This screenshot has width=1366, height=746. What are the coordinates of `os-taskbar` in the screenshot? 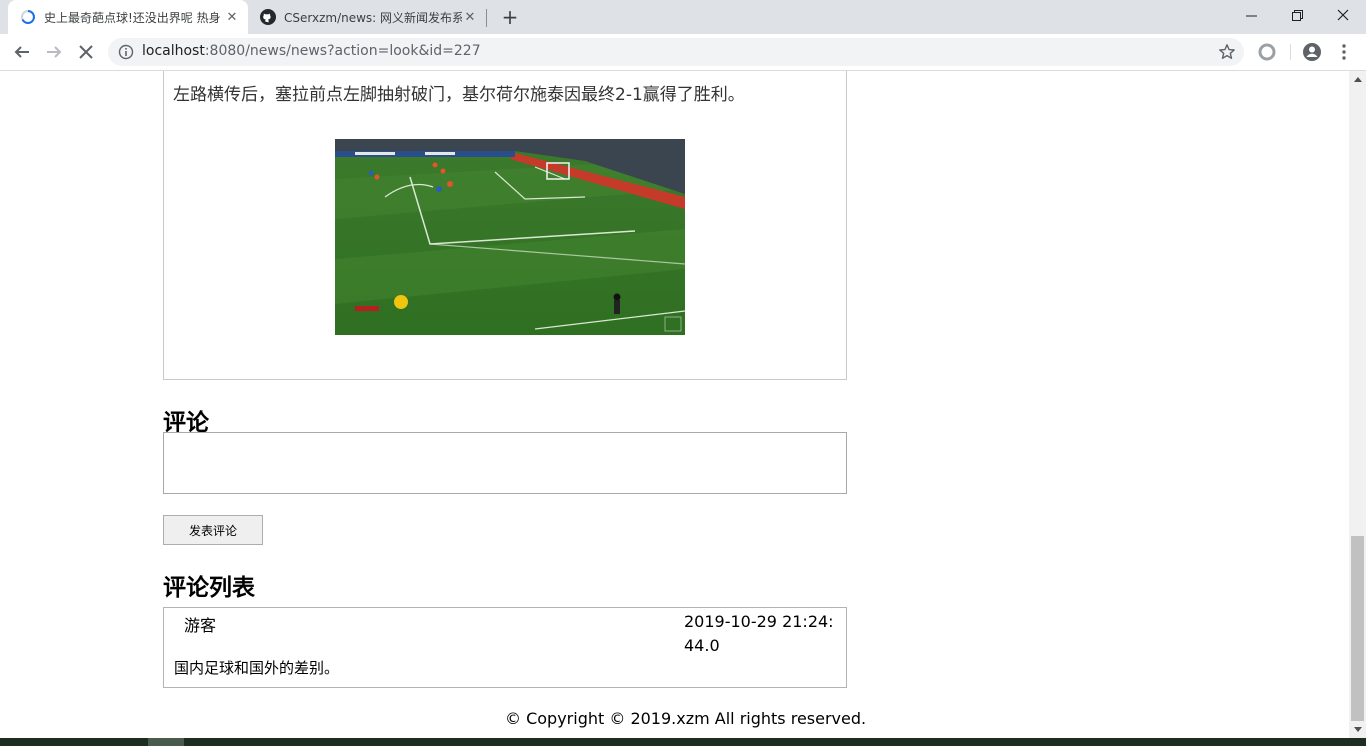 It's located at (683, 742).